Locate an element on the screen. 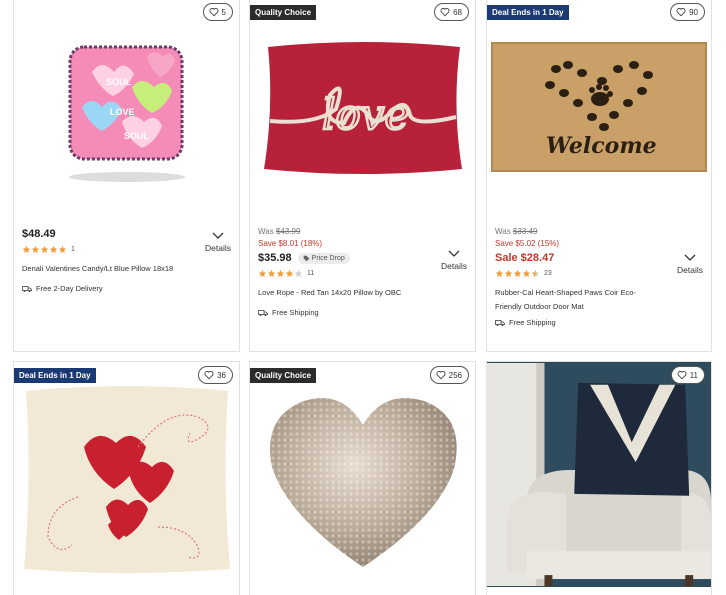 Image resolution: width=726 pixels, height=595 pixels. favorite-button: 11 is located at coordinates (687, 375).